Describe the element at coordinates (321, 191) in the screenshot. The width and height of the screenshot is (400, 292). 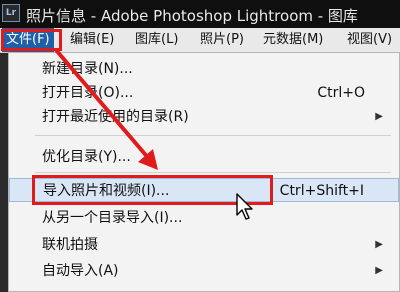
I see `menu-item-shortcut: Ctrl+Shift+I` at that location.